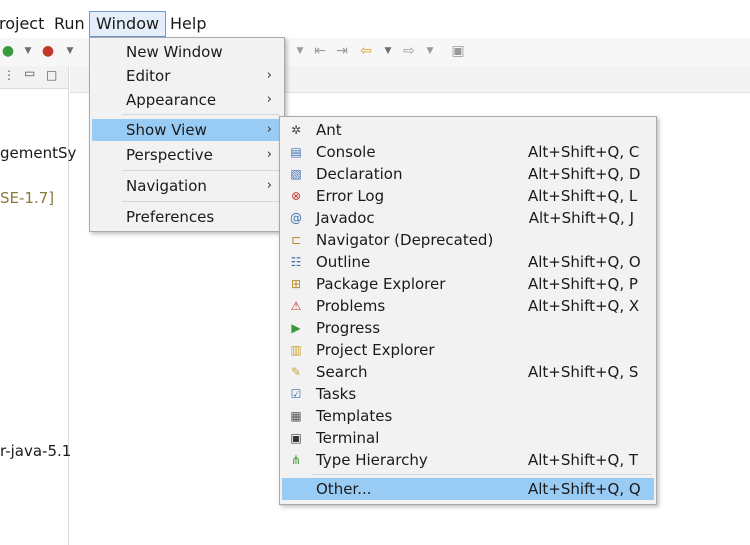 The height and width of the screenshot is (545, 750). I want to click on tree-item-label: gementSy, so click(38, 153).